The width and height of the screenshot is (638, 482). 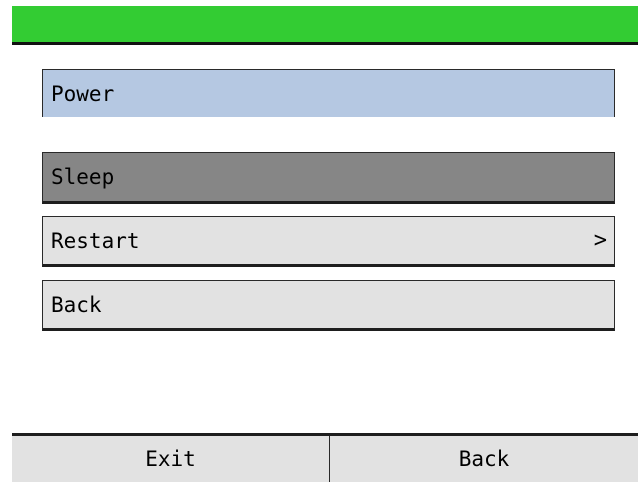 I want to click on softkey-label: Exit, so click(x=170, y=459).